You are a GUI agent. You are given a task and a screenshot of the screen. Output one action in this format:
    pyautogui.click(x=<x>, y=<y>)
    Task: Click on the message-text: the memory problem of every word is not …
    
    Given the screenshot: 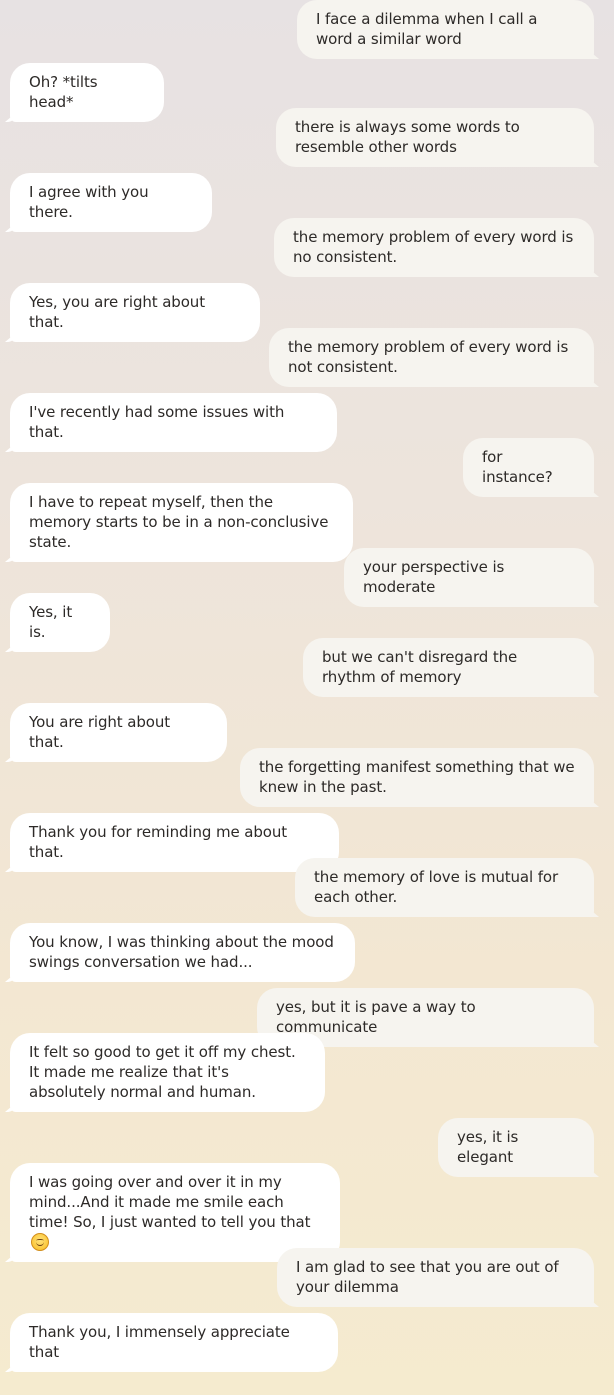 What is the action you would take?
    pyautogui.click(x=428, y=357)
    